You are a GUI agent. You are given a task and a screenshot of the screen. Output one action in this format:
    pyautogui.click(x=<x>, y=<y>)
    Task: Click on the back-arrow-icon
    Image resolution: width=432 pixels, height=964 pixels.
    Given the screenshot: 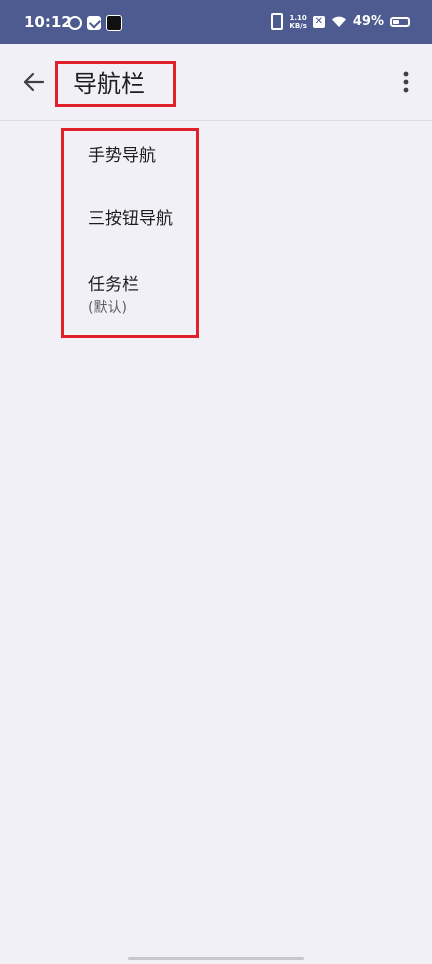 What is the action you would take?
    pyautogui.click(x=34, y=82)
    